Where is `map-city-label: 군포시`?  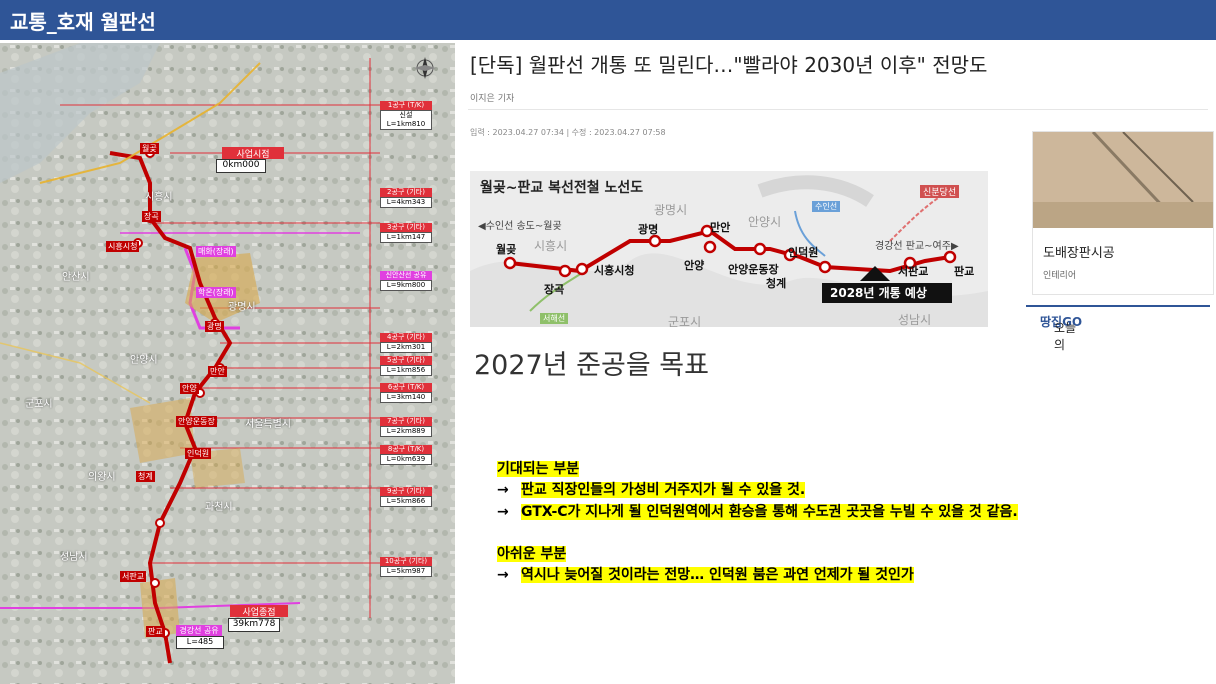 map-city-label: 군포시 is located at coordinates (39, 404).